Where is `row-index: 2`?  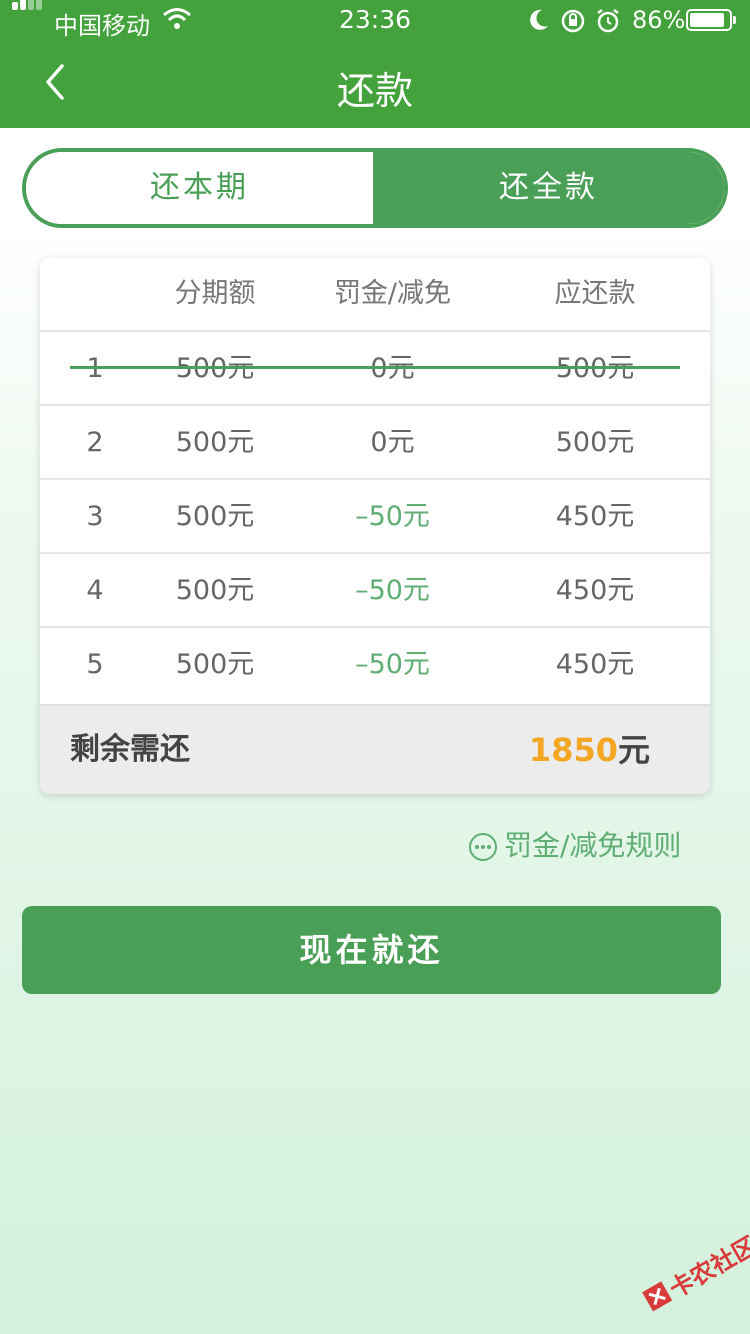 row-index: 2 is located at coordinates (95, 442).